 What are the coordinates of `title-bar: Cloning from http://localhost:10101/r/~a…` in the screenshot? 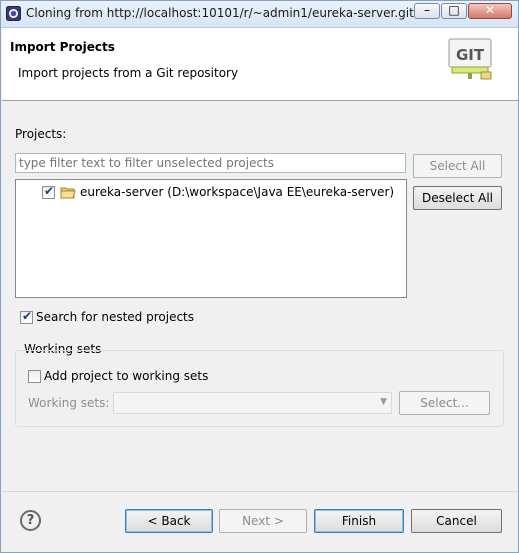 It's located at (259, 14).